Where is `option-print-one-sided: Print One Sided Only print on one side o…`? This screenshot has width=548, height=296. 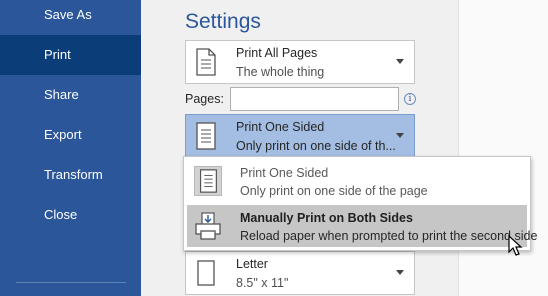 option-print-one-sided: Print One Sided Only print on one side o… is located at coordinates (357, 181).